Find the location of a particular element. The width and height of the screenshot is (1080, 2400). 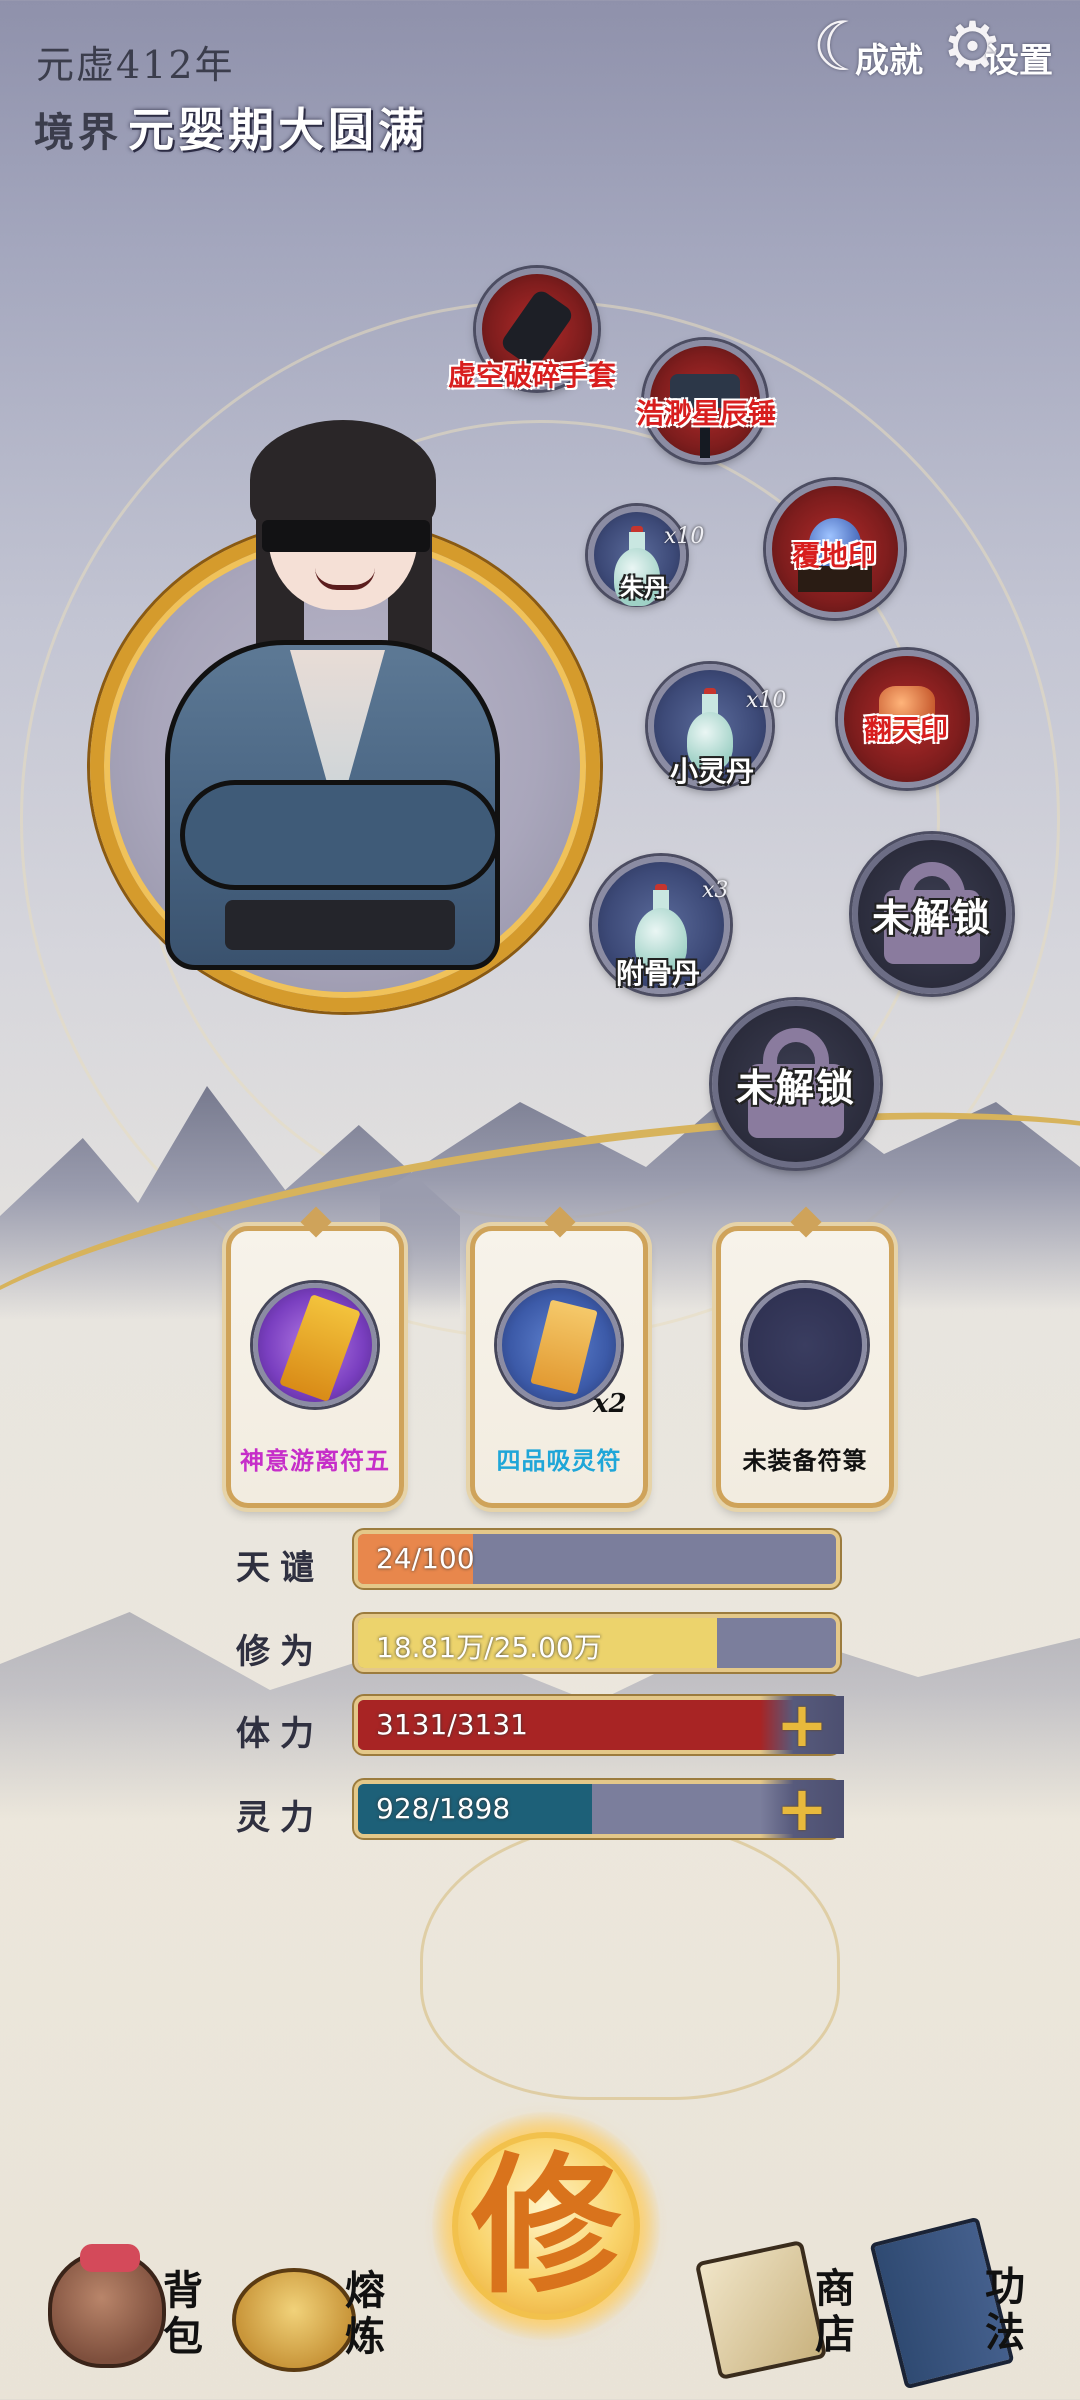

talisman-qty-2: x2 is located at coordinates (610, 1404).